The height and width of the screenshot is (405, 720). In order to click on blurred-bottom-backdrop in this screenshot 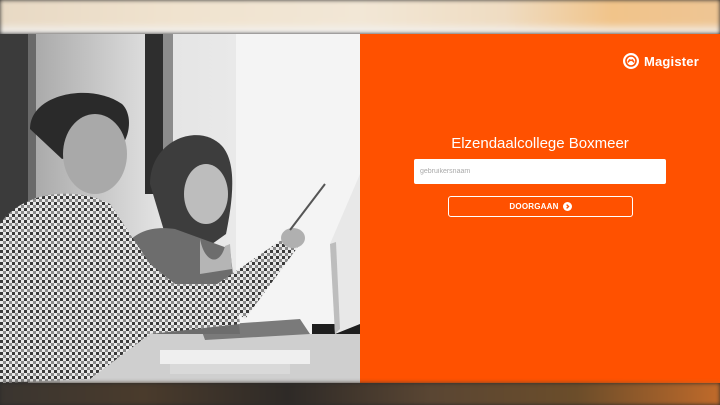, I will do `click(360, 394)`.